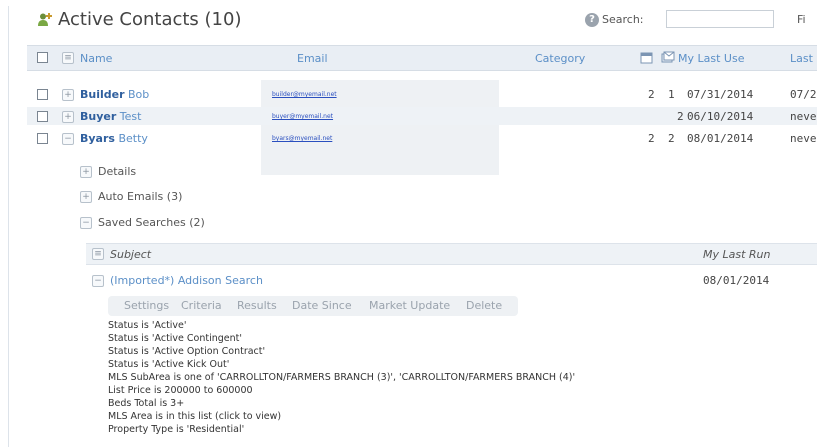  I want to click on section-details: Details, so click(117, 171).